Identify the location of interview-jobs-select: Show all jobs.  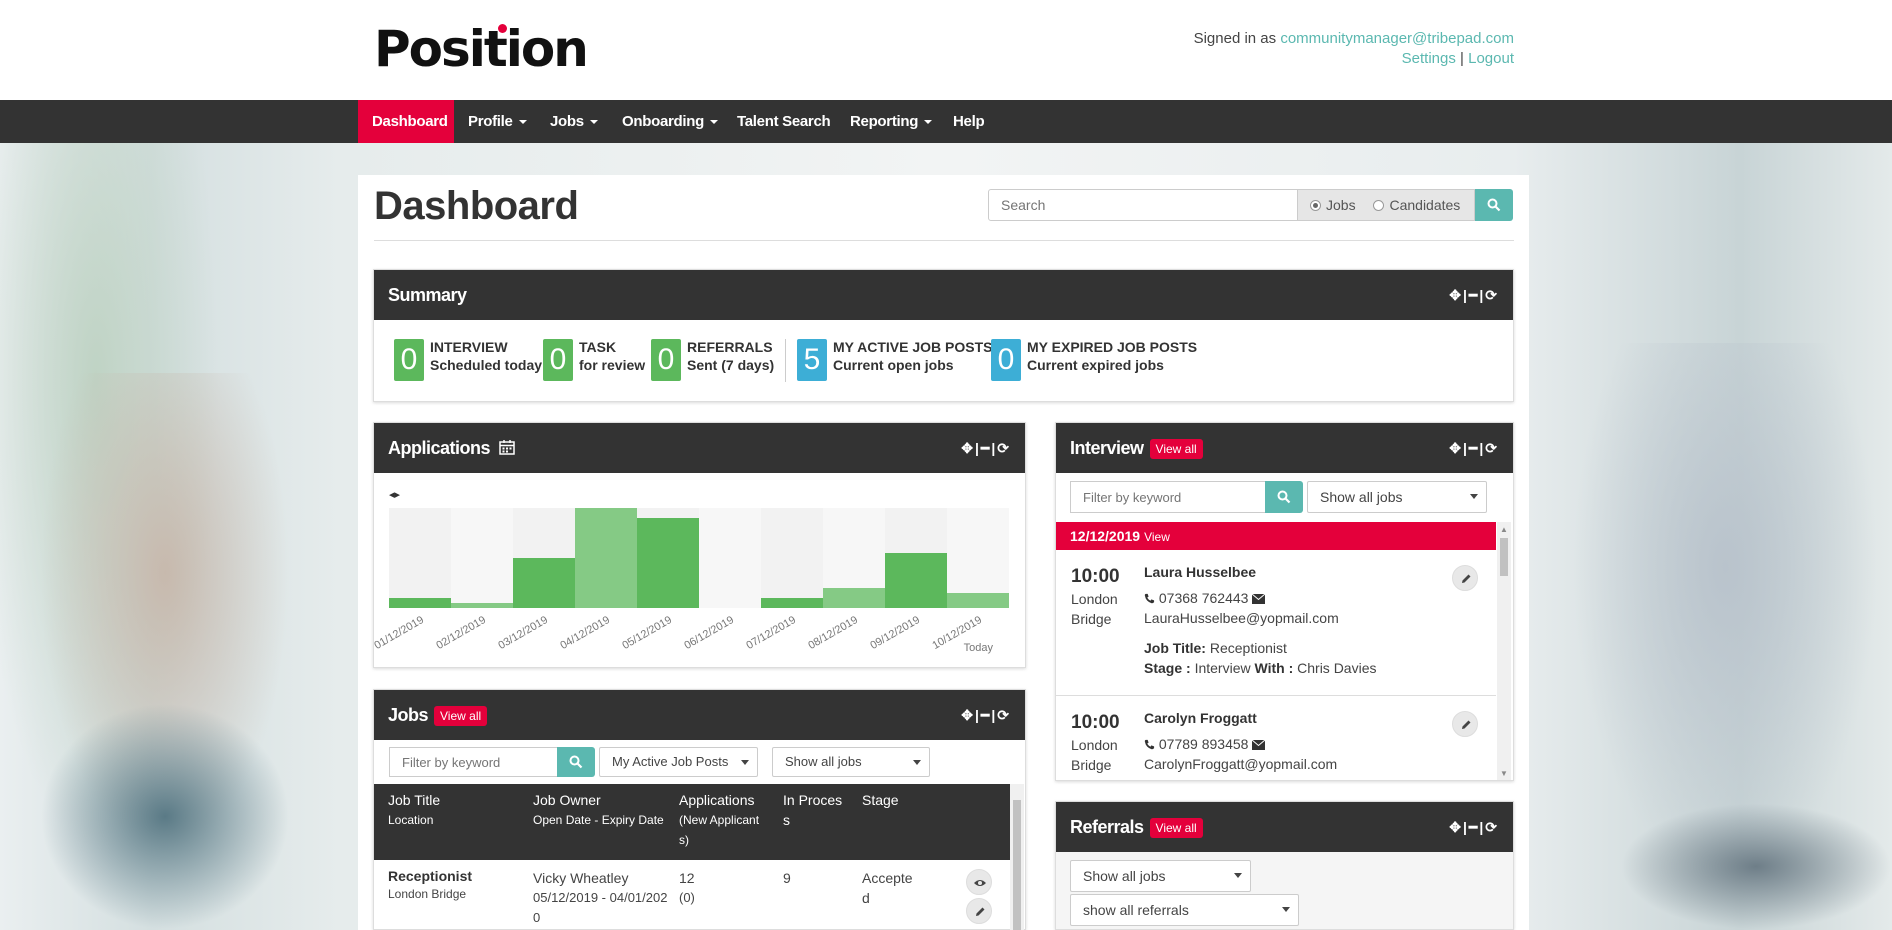
(1397, 497).